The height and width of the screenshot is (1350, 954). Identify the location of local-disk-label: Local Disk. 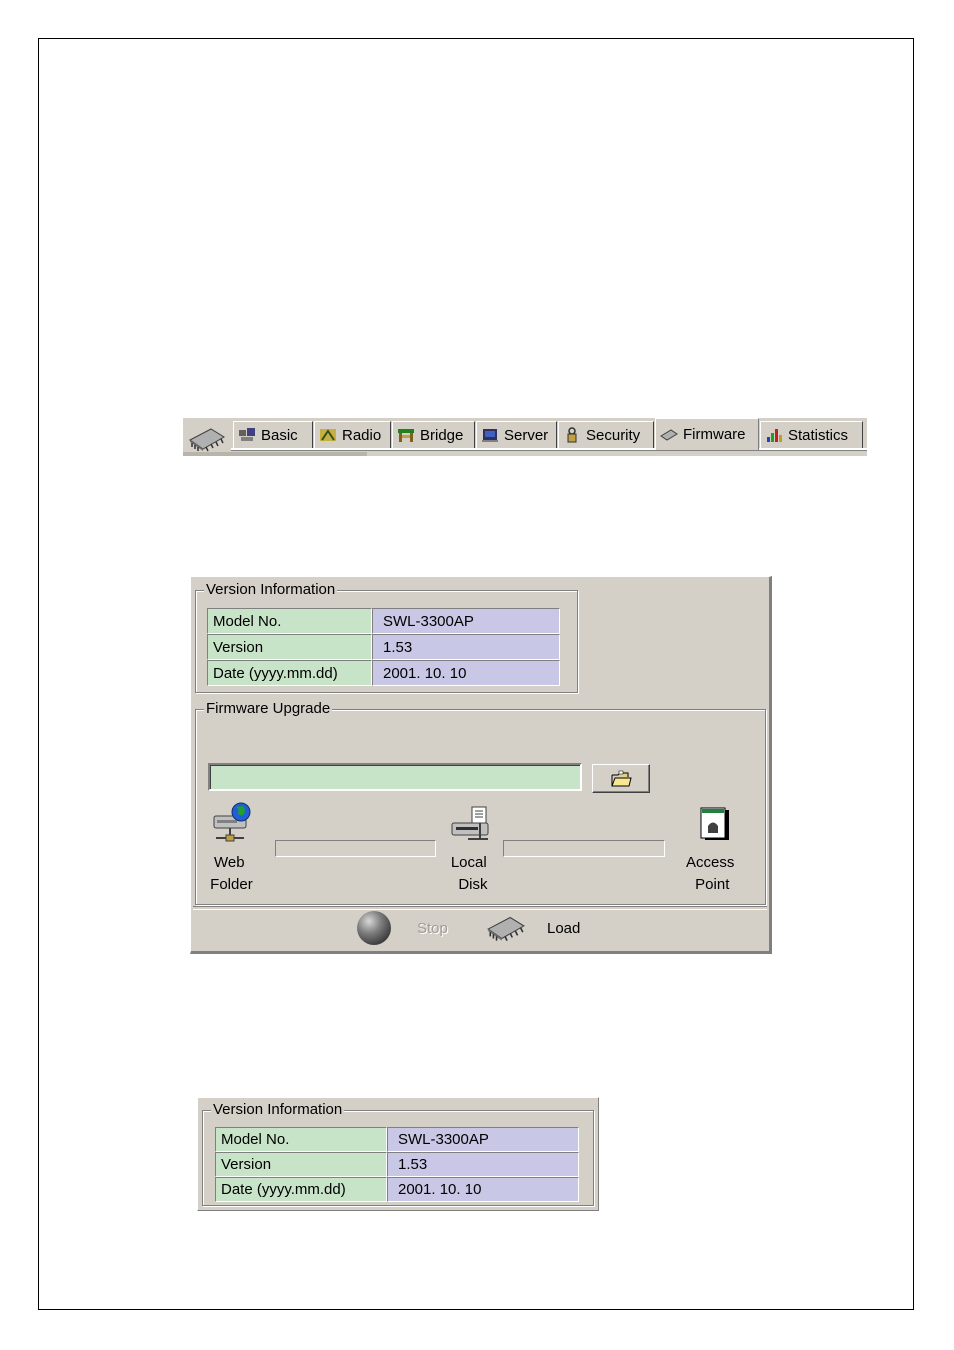
(469, 873).